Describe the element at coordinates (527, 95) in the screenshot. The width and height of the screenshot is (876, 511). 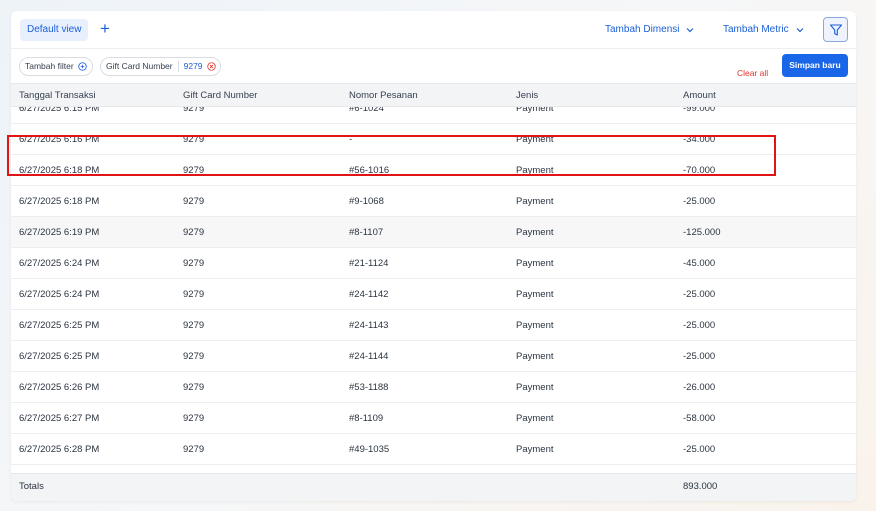
I see `column-header-type: Jenis` at that location.